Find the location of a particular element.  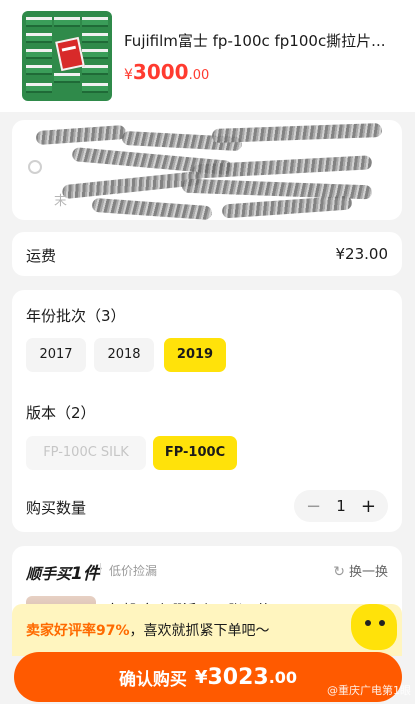

year-batch-title: 年份批次（3） is located at coordinates (76, 316).